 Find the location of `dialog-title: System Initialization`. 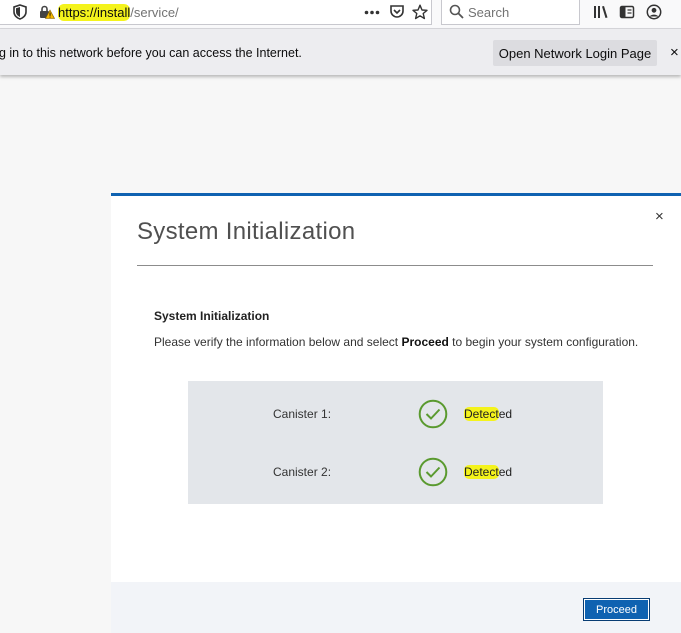

dialog-title: System Initialization is located at coordinates (246, 231).